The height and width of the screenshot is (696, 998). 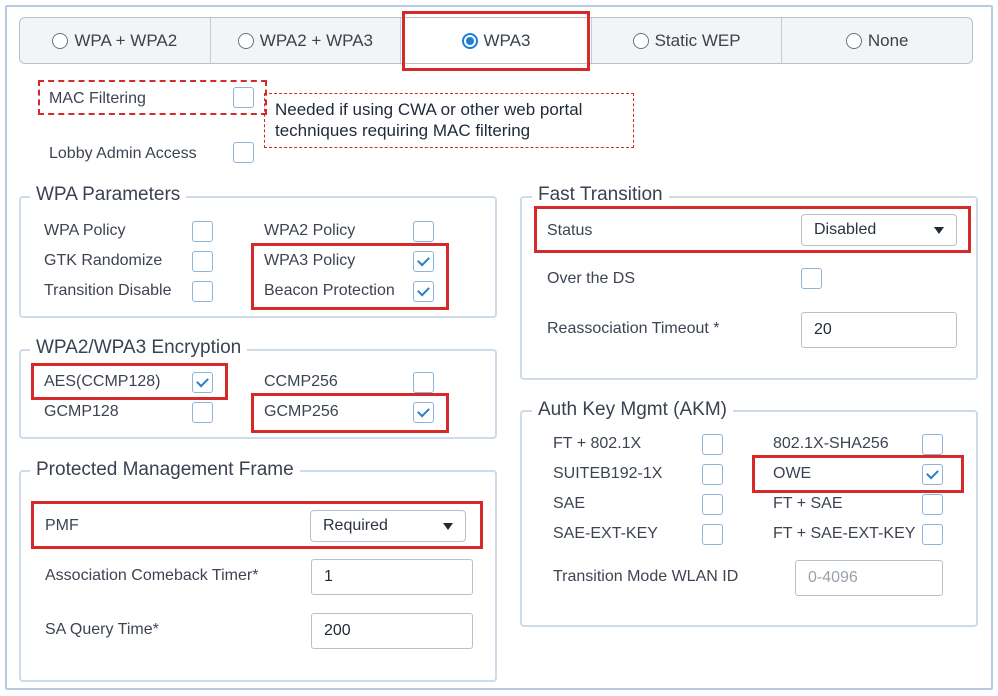 I want to click on ccmp256-label: CCMP256, so click(x=301, y=381).